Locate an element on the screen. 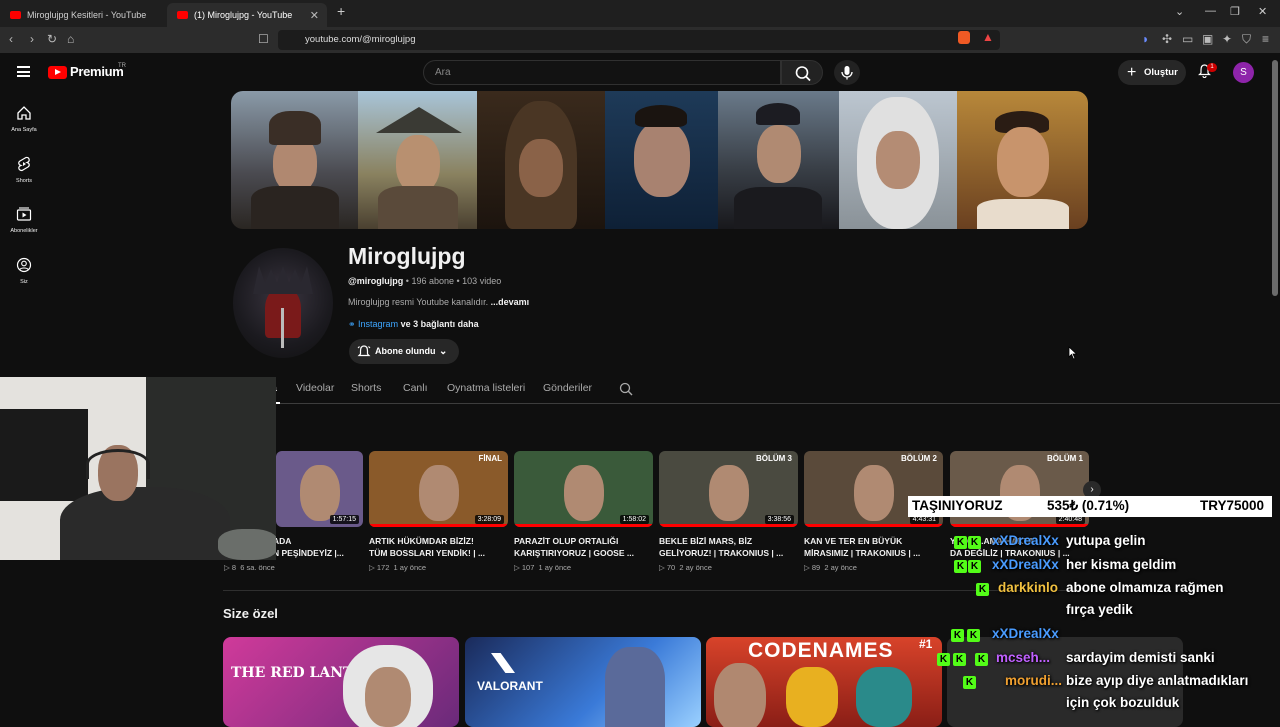 The image size is (1280, 727). tab-list-chevron-icon: ⌄ is located at coordinates (1179, 11).